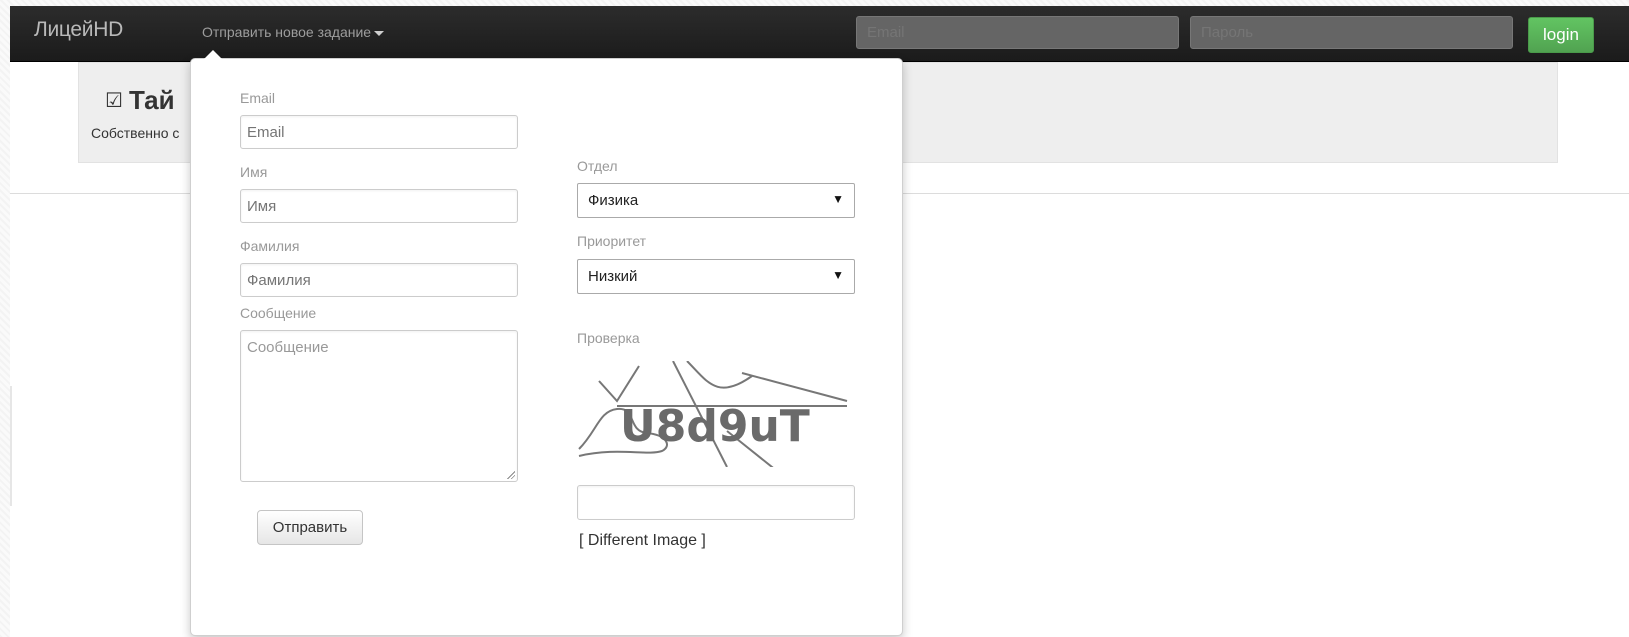  I want to click on priority-label: Приоритет, so click(612, 241).